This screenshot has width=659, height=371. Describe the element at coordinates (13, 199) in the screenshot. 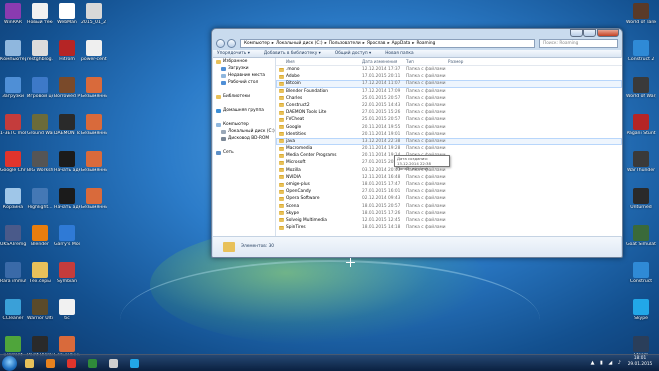

I see `desktop-icon: Корзина` at that location.